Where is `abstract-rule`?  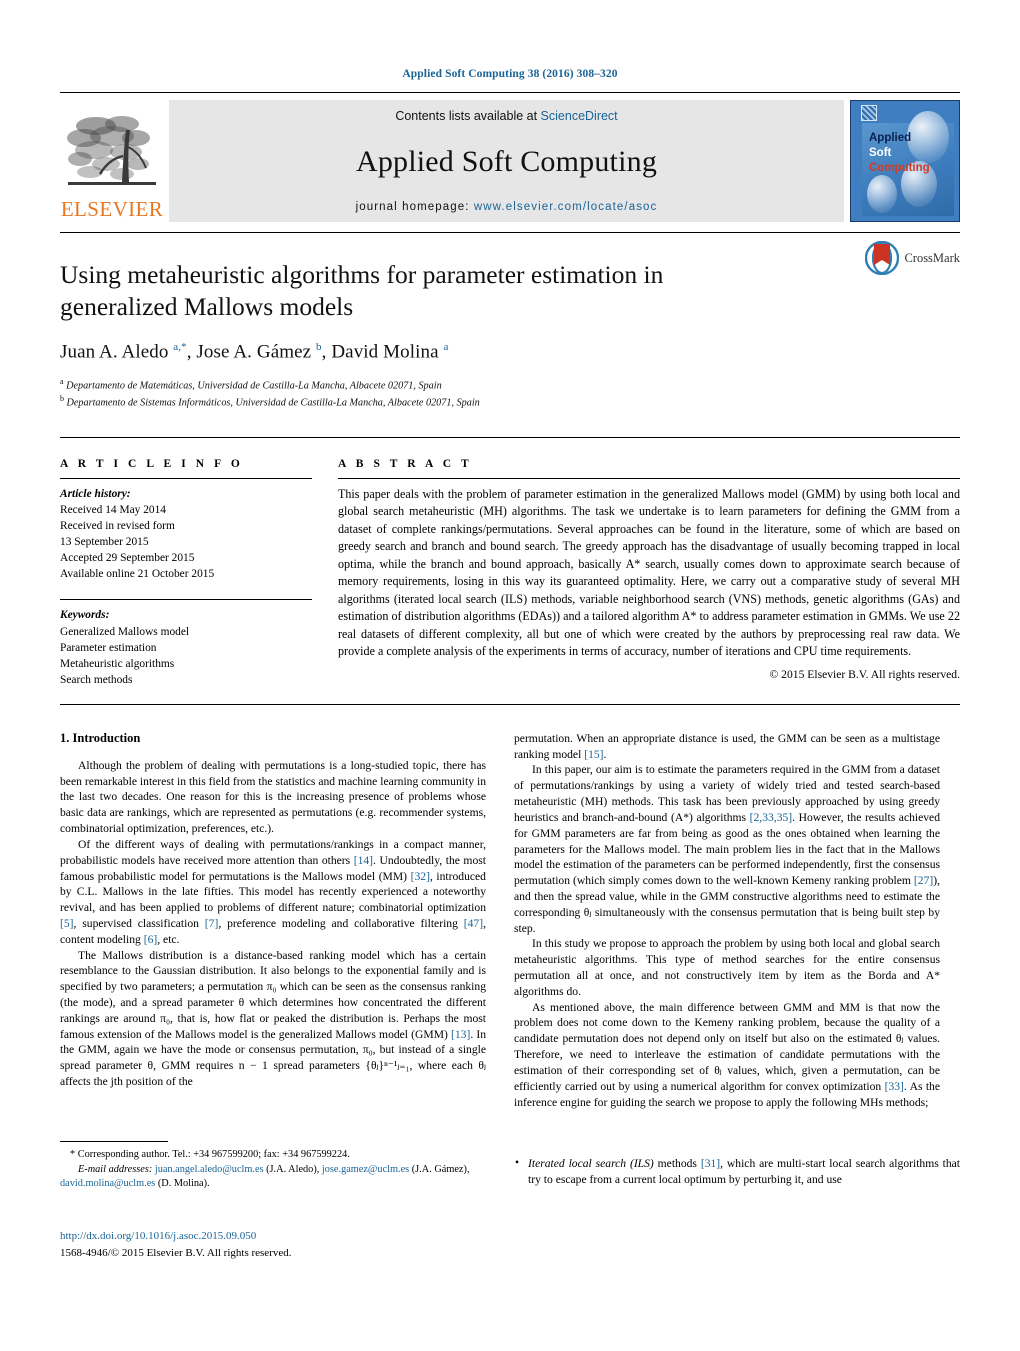
abstract-rule is located at coordinates (649, 478).